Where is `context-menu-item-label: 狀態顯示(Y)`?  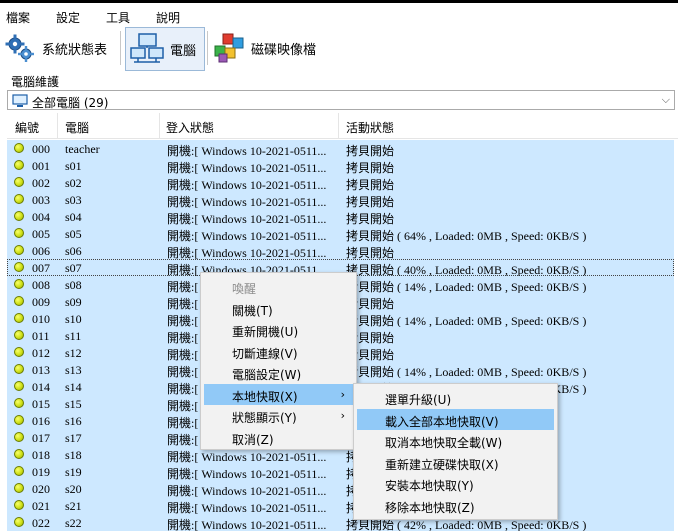
context-menu-item-label: 狀態顯示(Y) is located at coordinates (264, 418).